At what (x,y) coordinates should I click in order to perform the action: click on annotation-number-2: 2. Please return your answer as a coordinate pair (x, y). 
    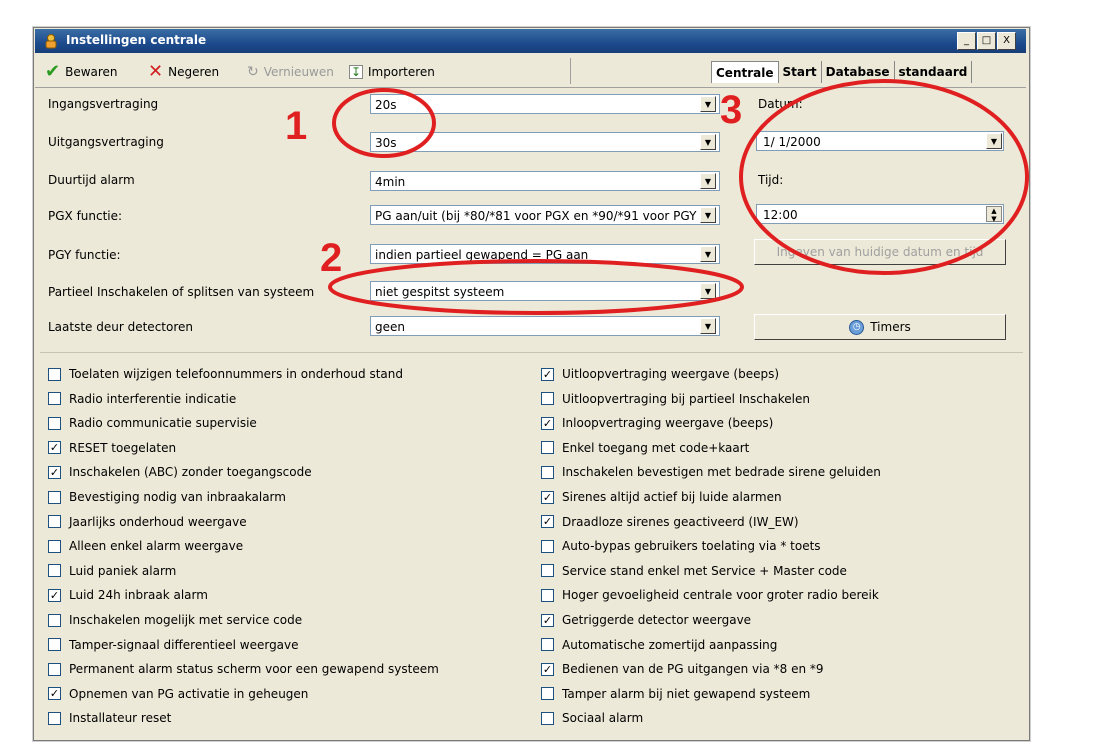
    Looking at the image, I should click on (331, 258).